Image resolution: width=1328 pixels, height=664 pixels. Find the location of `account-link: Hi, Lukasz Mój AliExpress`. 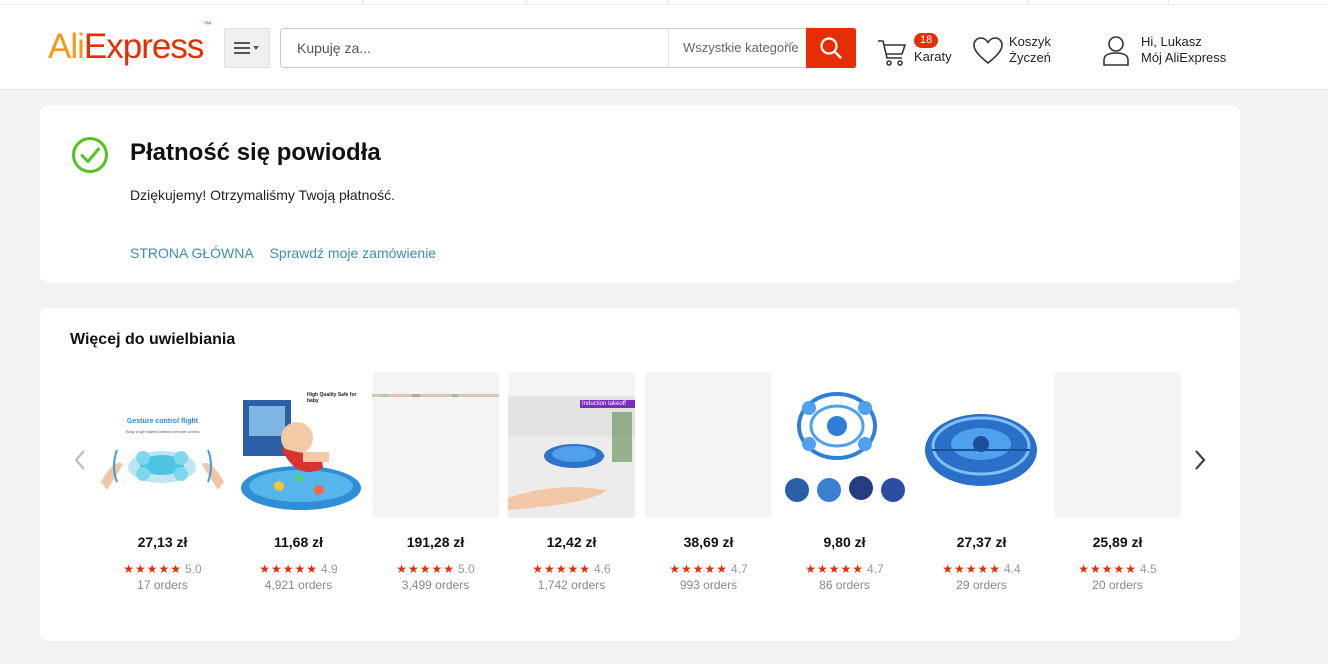

account-link: Hi, Lukasz Mój AliExpress is located at coordinates (1172, 53).